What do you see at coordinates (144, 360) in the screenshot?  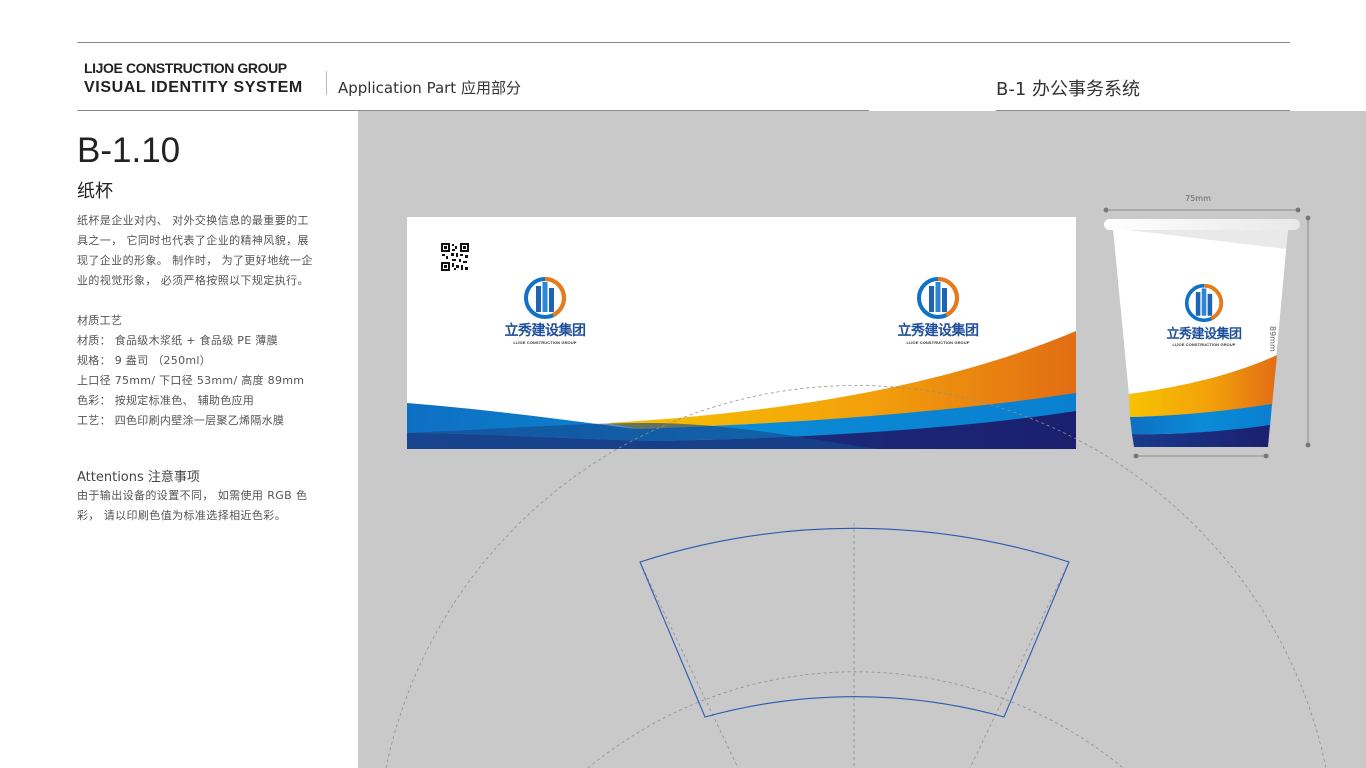 I see `spec-item: 规格： 9 盎司 （250ml）` at bounding box center [144, 360].